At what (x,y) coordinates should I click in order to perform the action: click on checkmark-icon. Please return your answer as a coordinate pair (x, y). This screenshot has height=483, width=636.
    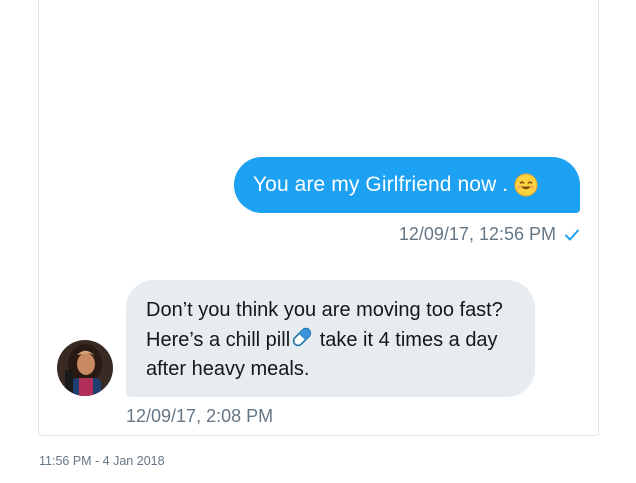
    Looking at the image, I should click on (572, 234).